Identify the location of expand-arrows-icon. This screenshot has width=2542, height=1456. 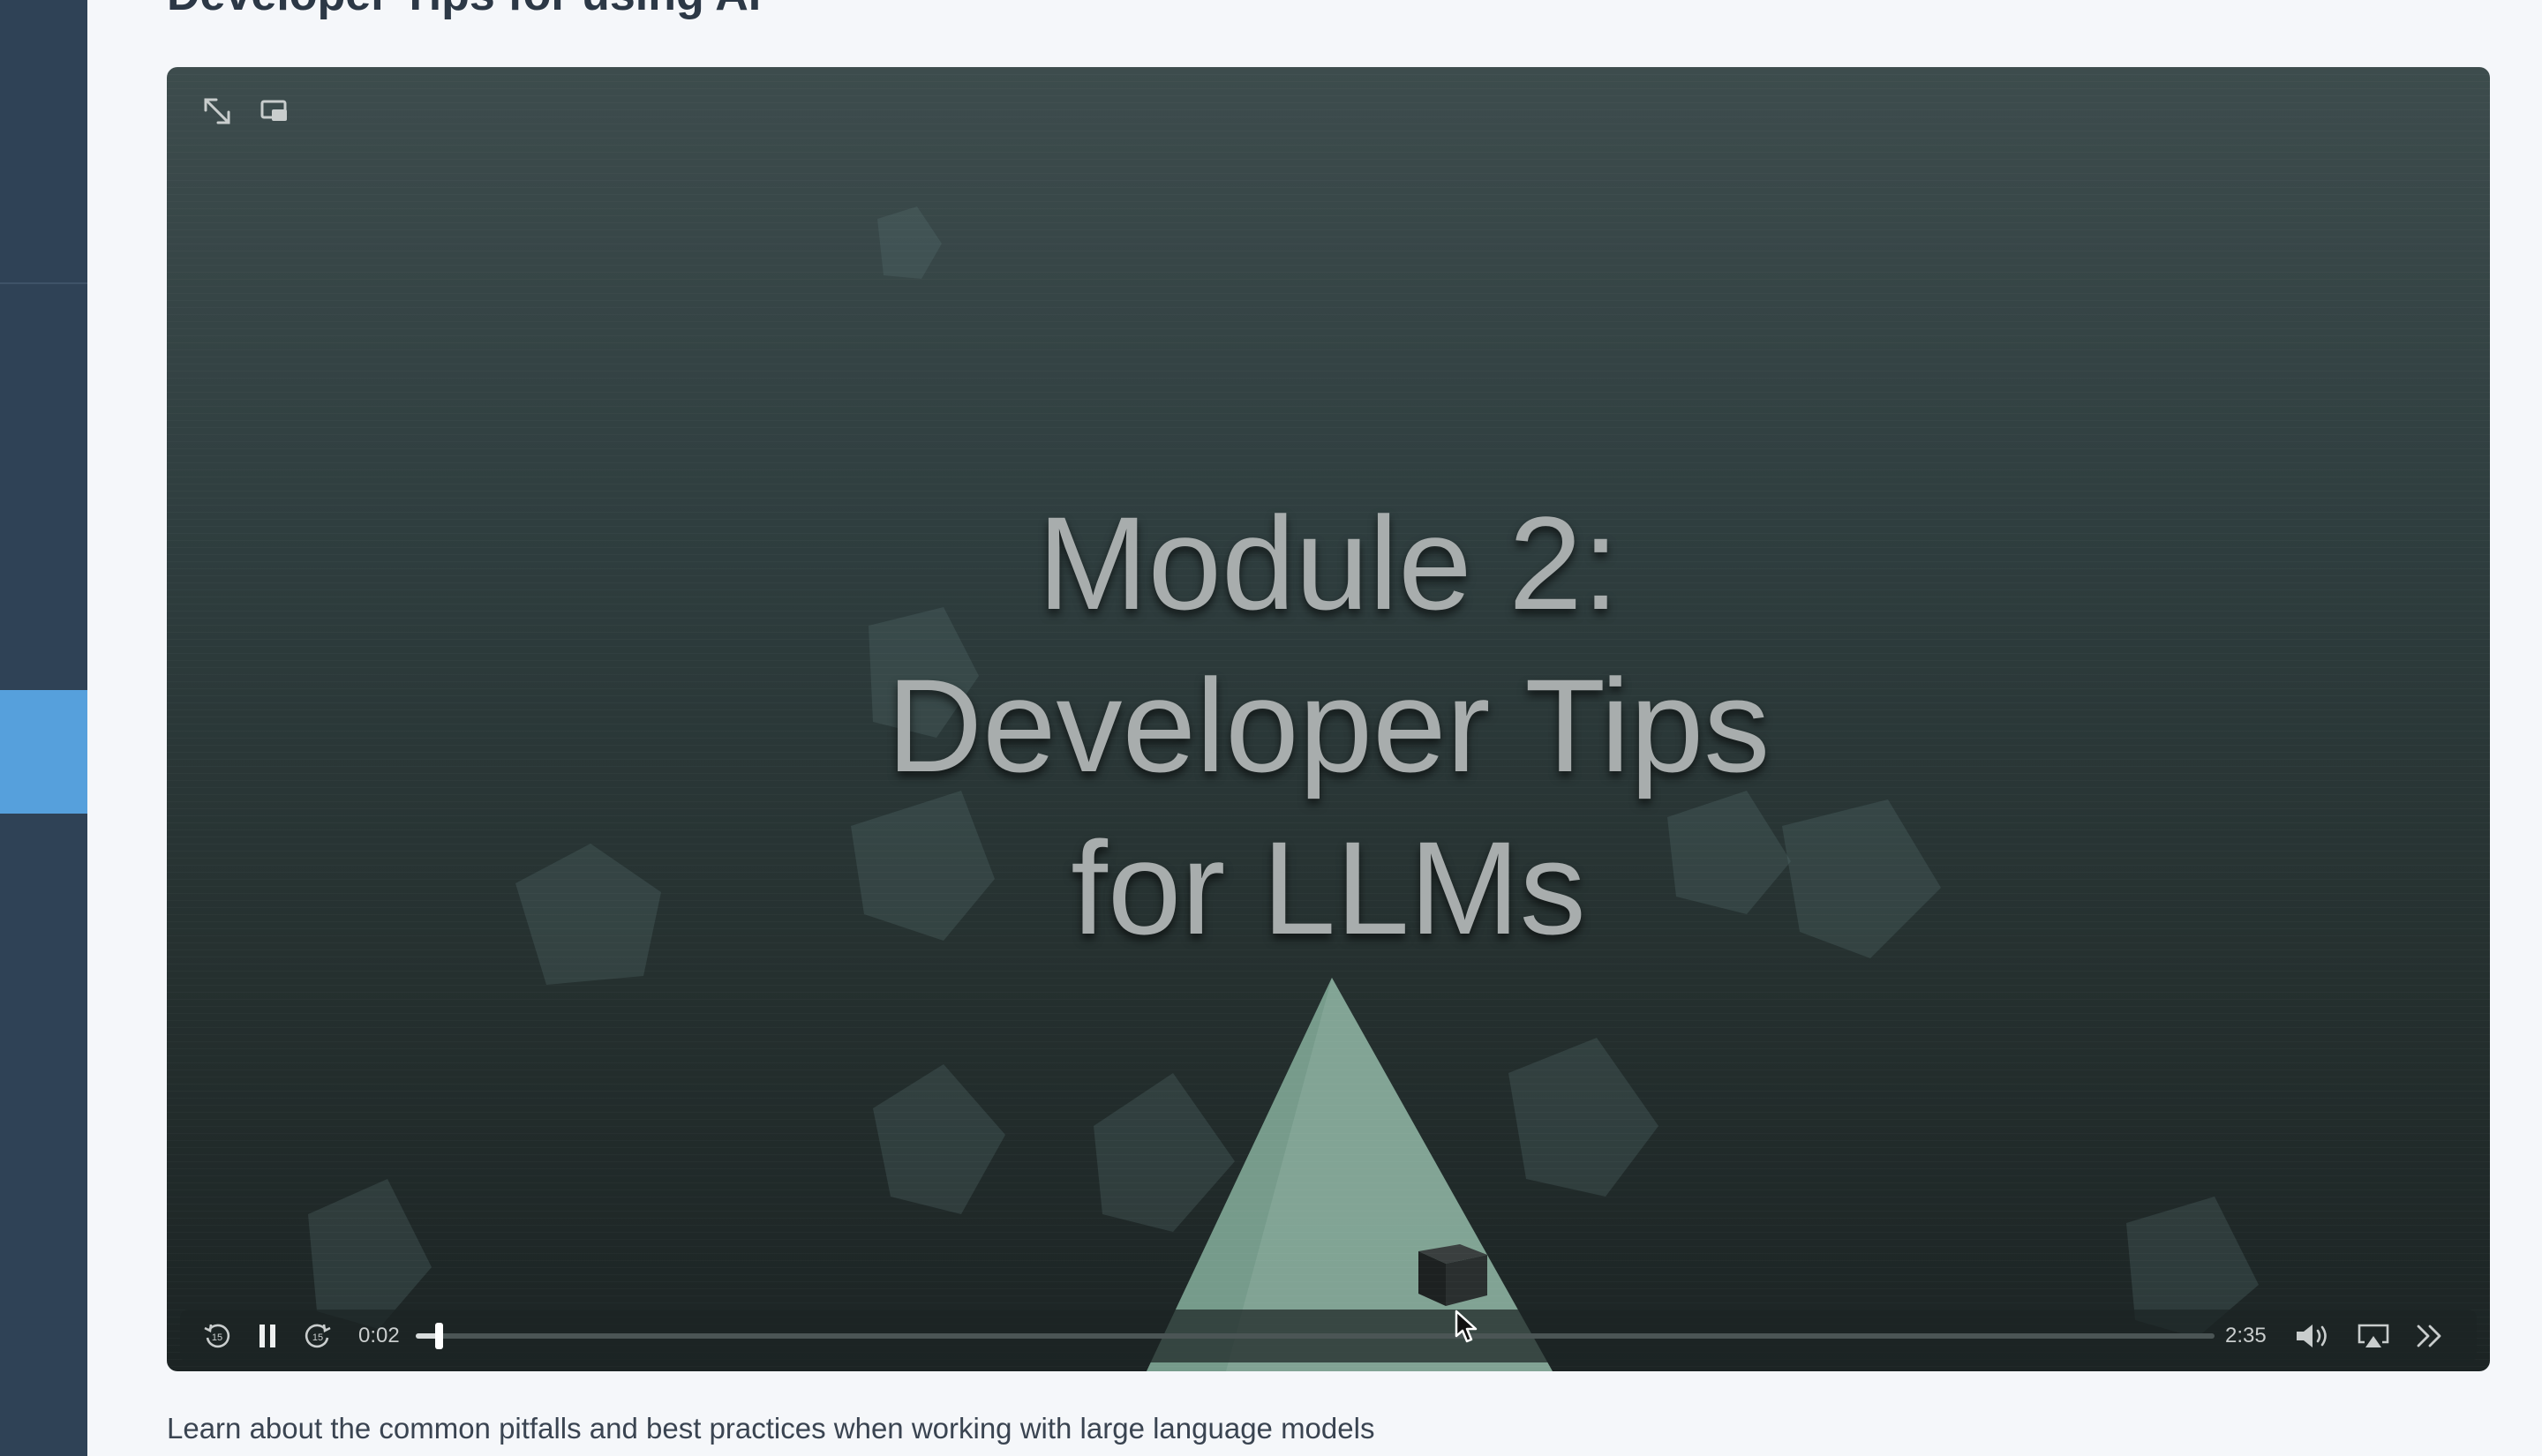
(217, 111).